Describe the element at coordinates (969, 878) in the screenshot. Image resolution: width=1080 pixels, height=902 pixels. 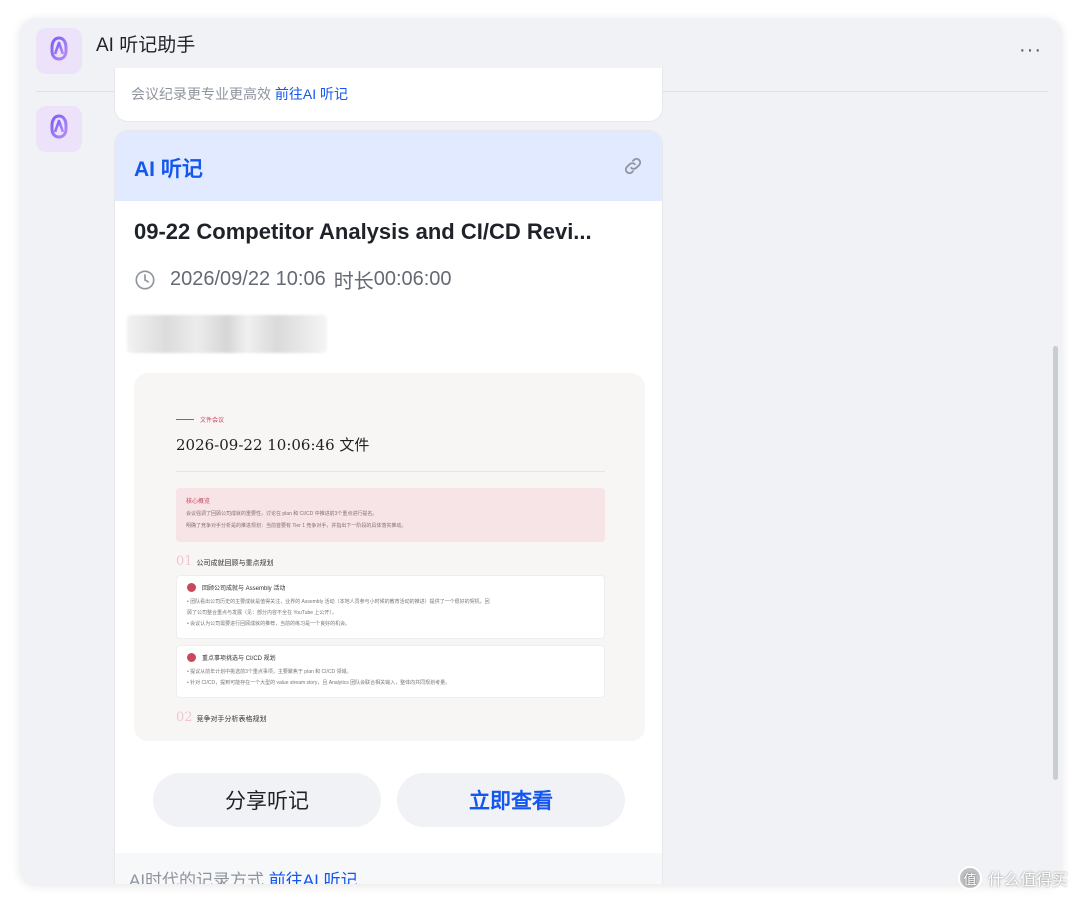
I see `watermark-logo-icon: 值` at that location.